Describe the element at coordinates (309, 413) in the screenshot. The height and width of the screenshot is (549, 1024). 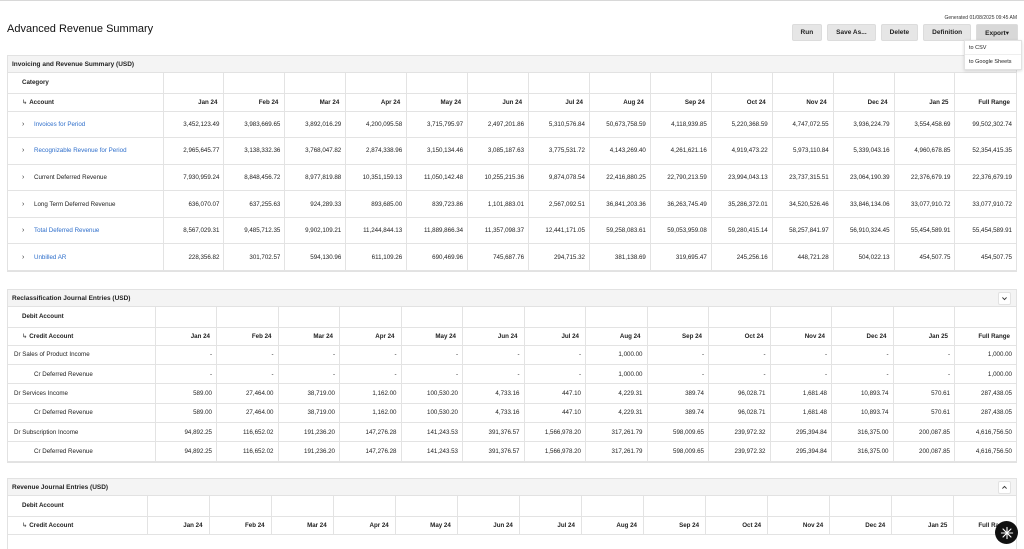
I see `value-cell: 38,719.00` at that location.